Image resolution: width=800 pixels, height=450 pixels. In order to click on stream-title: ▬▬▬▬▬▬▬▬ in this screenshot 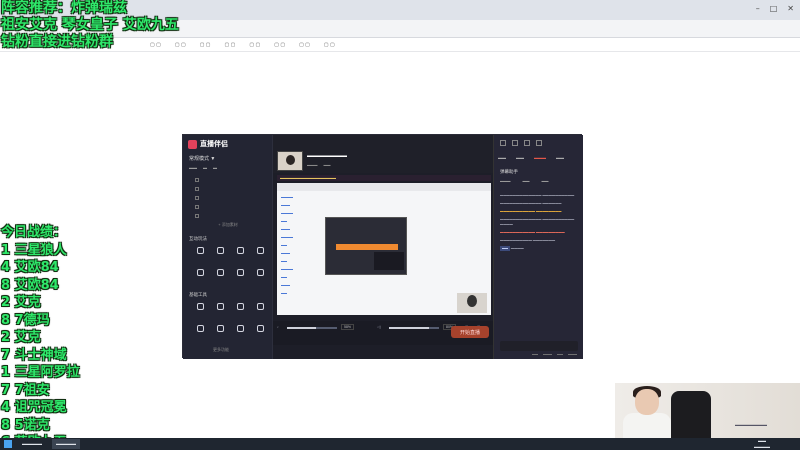, I will do `click(327, 156)`.